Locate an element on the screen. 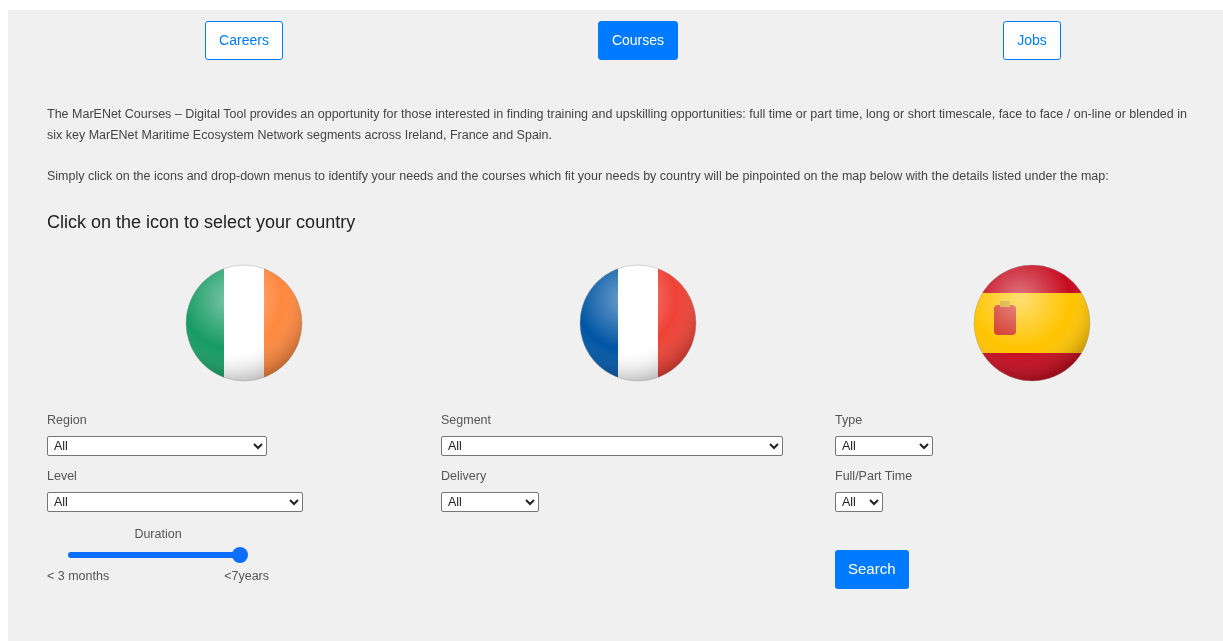 Image resolution: width=1223 pixels, height=641 pixels. field-label: Full/Part Time is located at coordinates (874, 476).